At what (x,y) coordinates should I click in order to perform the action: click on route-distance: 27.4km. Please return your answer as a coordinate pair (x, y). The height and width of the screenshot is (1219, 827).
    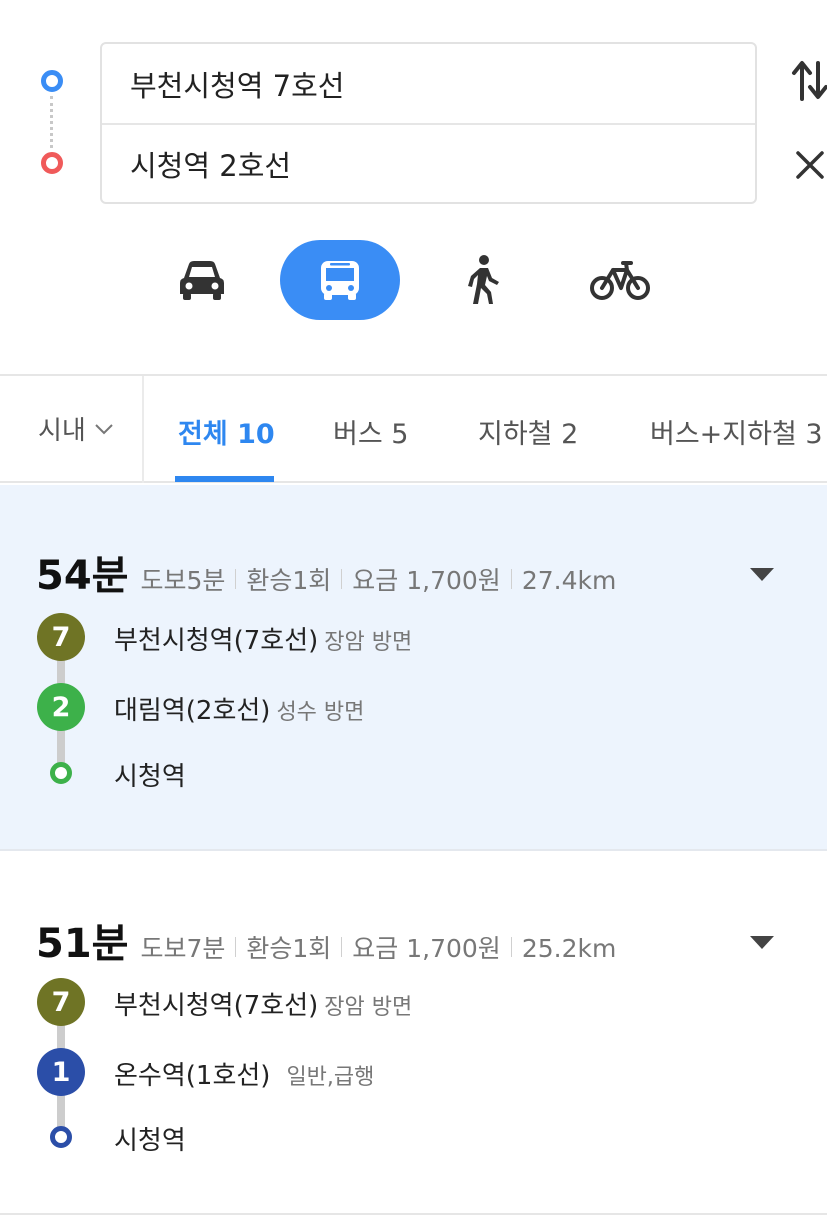
    Looking at the image, I should click on (569, 580).